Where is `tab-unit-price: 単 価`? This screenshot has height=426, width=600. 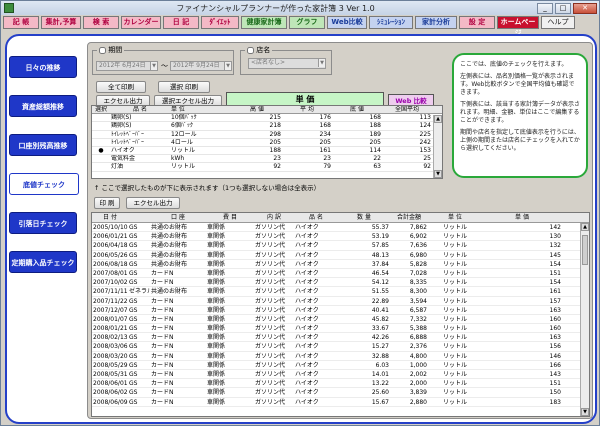
tab-unit-price: 単 価 is located at coordinates (305, 99).